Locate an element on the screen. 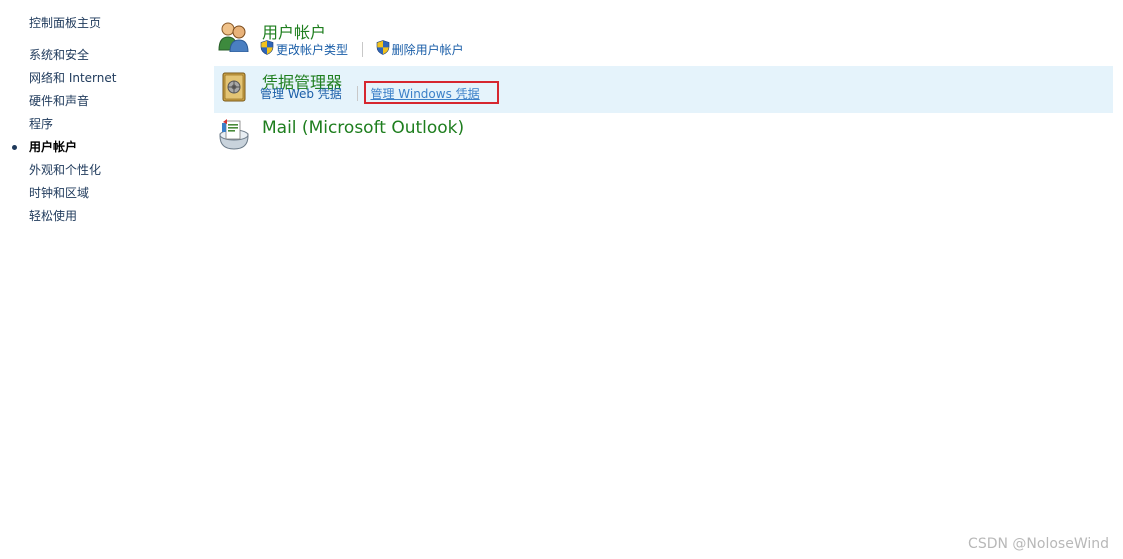 This screenshot has width=1123, height=559. change-account-type-link: 更改帐户类型 is located at coordinates (304, 49).